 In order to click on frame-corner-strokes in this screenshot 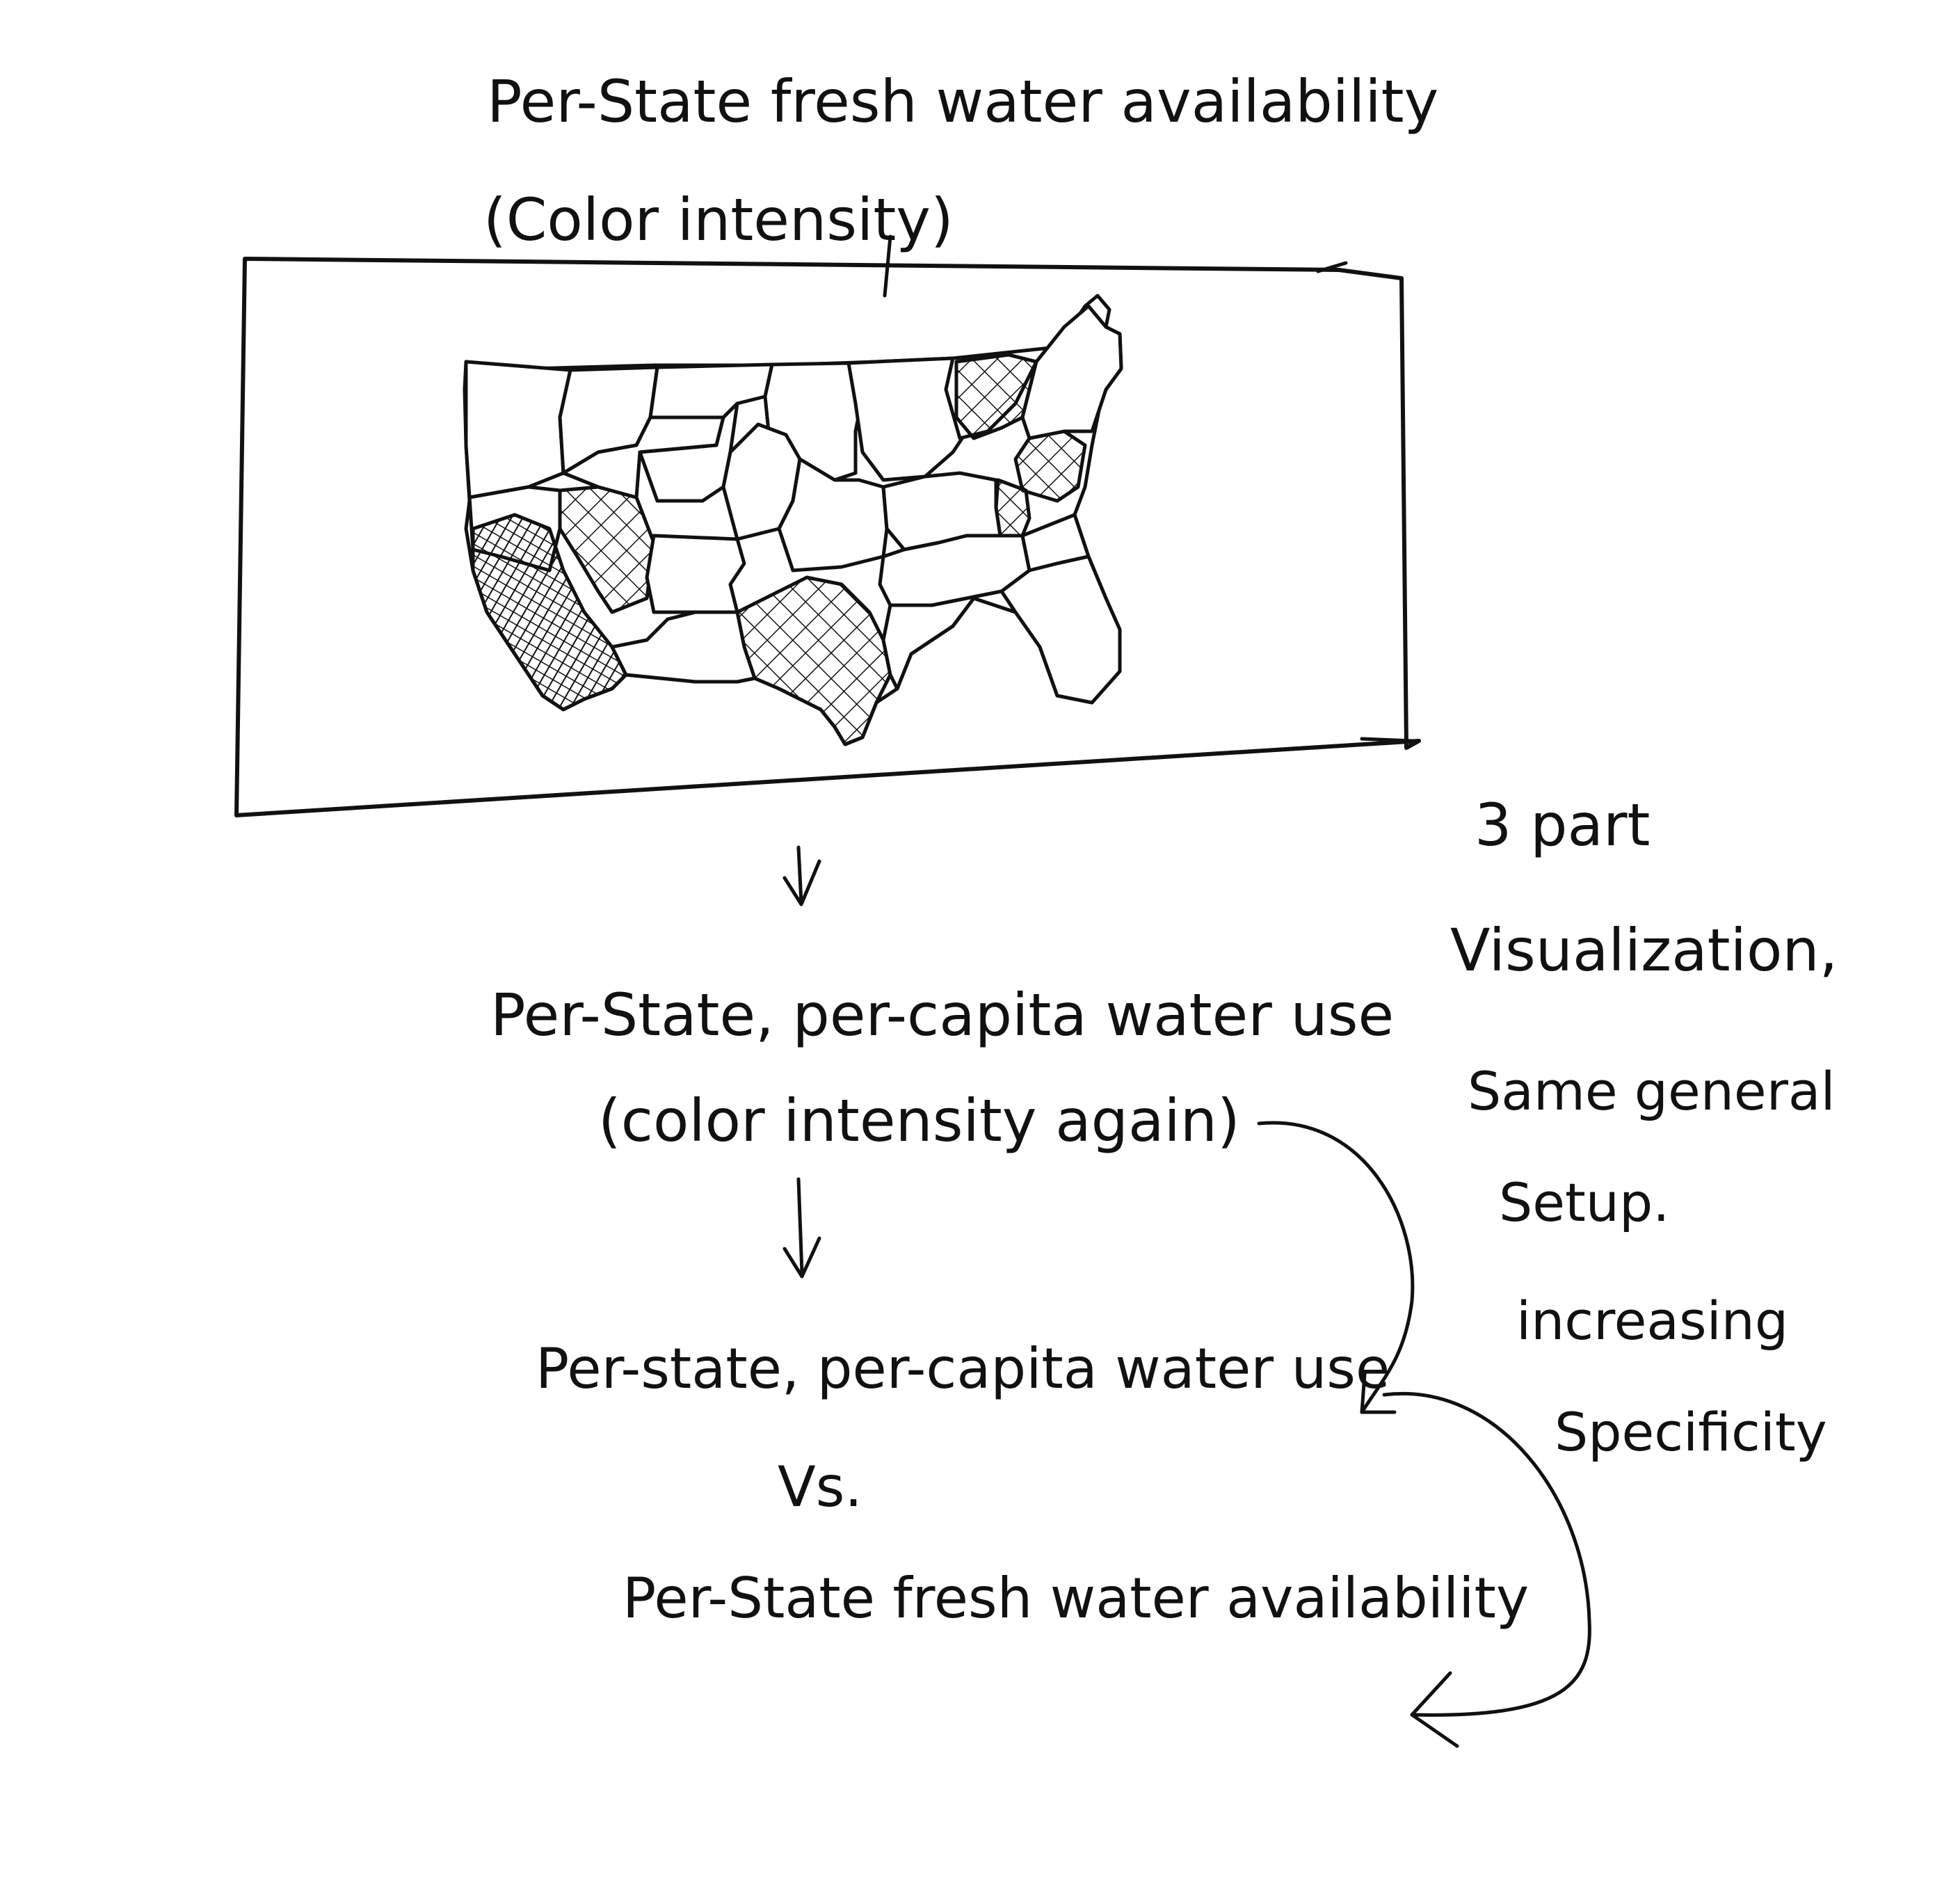, I will do `click(1365, 502)`.